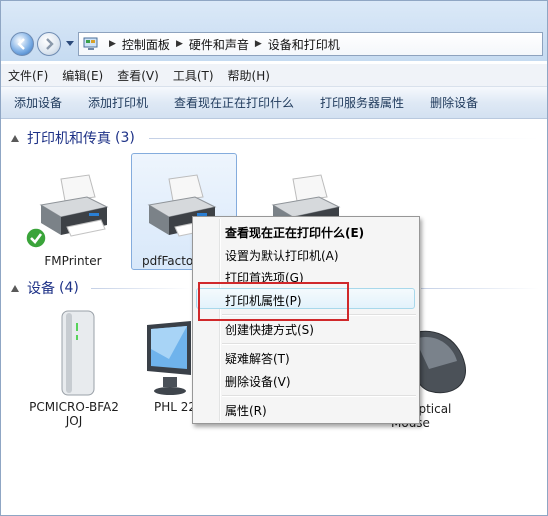  What do you see at coordinates (28, 75) in the screenshot?
I see `menu-file: 文件(F)` at bounding box center [28, 75].